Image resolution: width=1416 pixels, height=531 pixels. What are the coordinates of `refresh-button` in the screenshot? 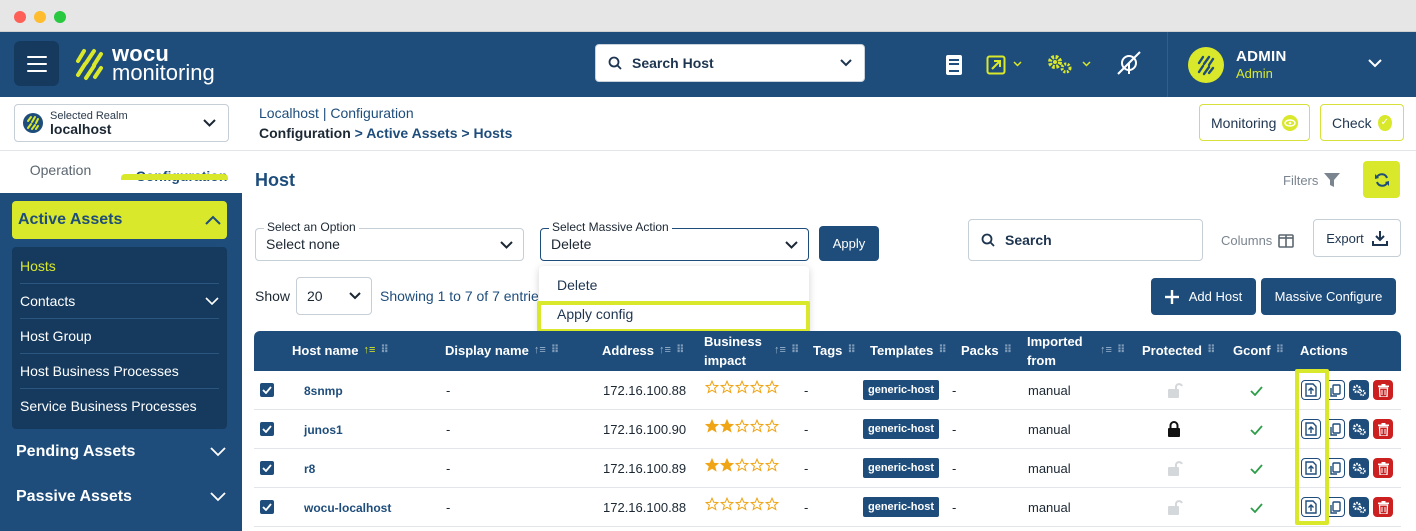 It's located at (1381, 179).